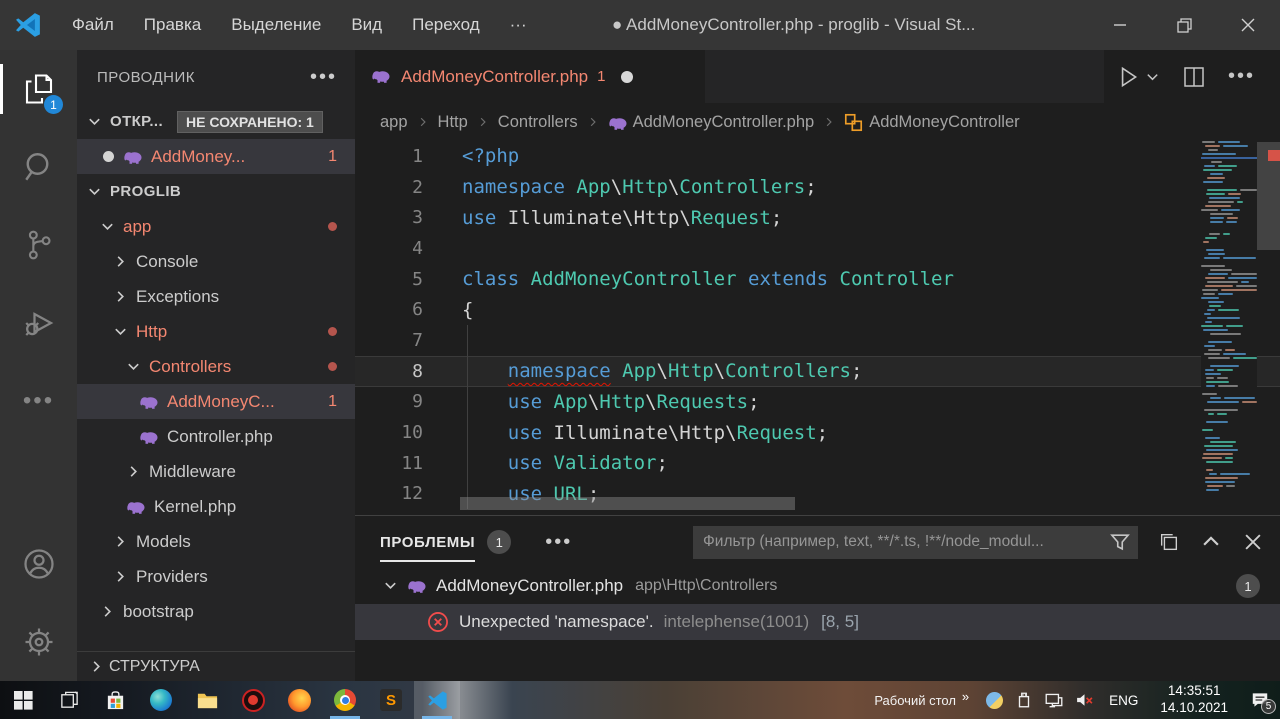  I want to click on tab-problems: ПРОБЛЕМЫ, so click(428, 542).